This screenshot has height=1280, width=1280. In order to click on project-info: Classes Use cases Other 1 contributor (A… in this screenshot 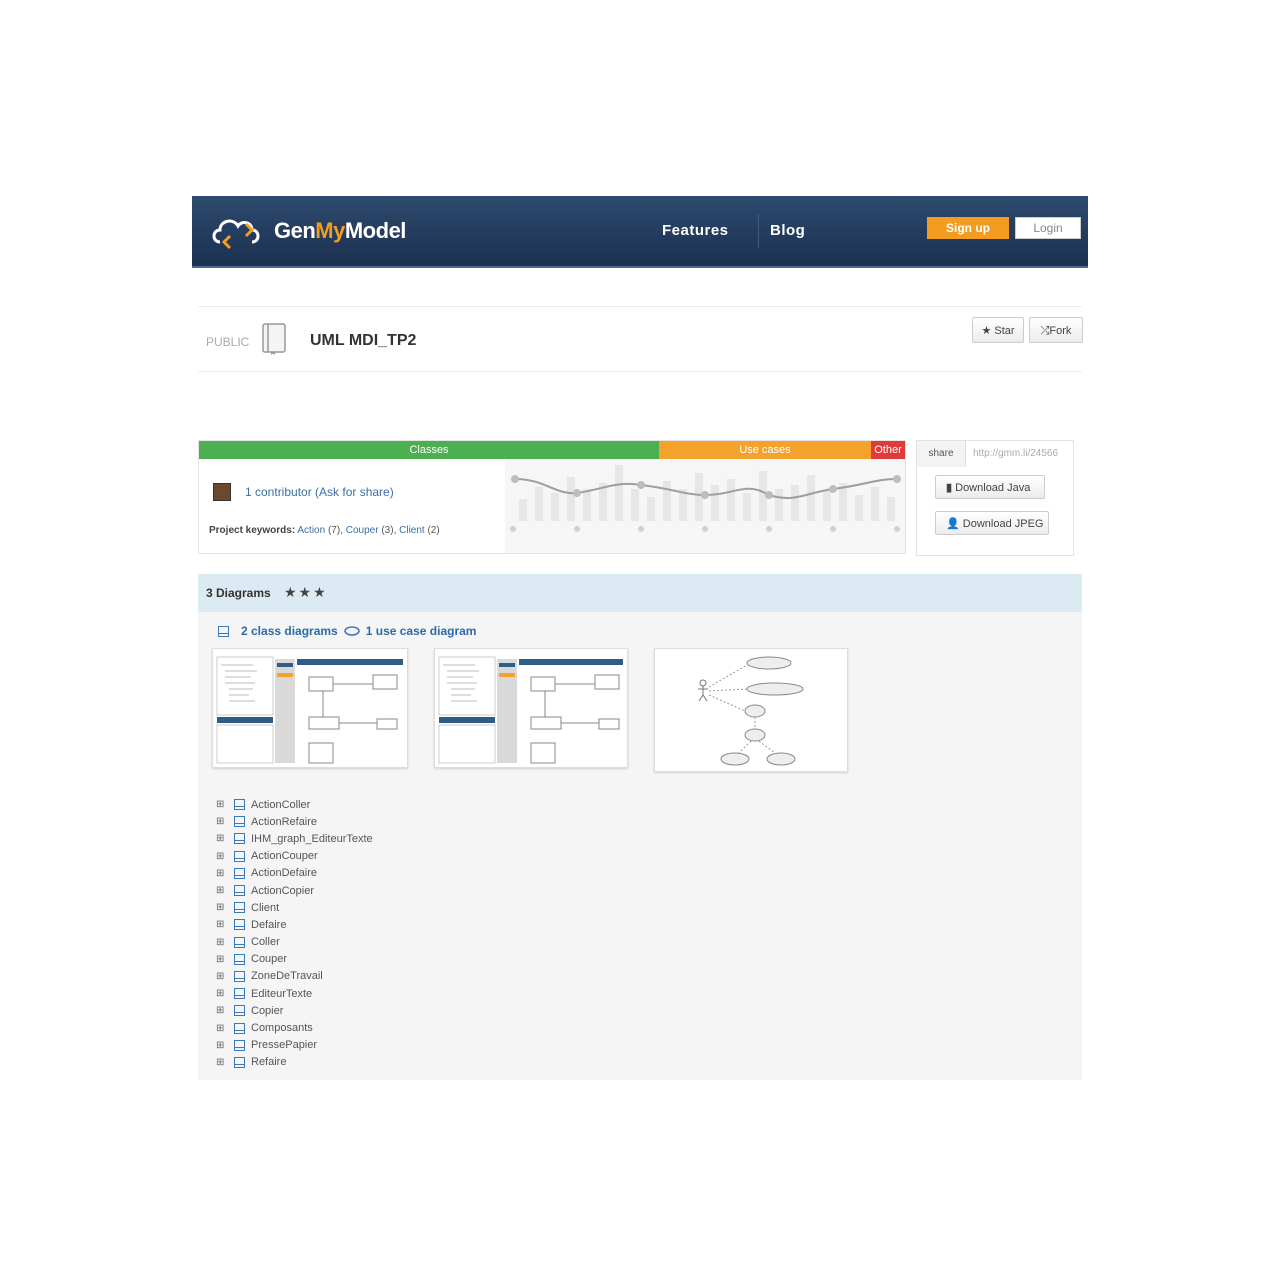, I will do `click(552, 497)`.